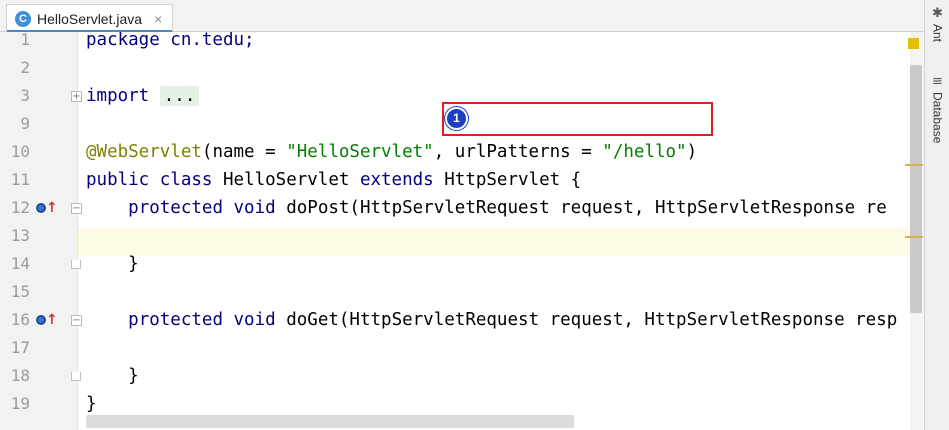 The image size is (949, 430). What do you see at coordinates (462, 264) in the screenshot?
I see `code-line: 14 }` at bounding box center [462, 264].